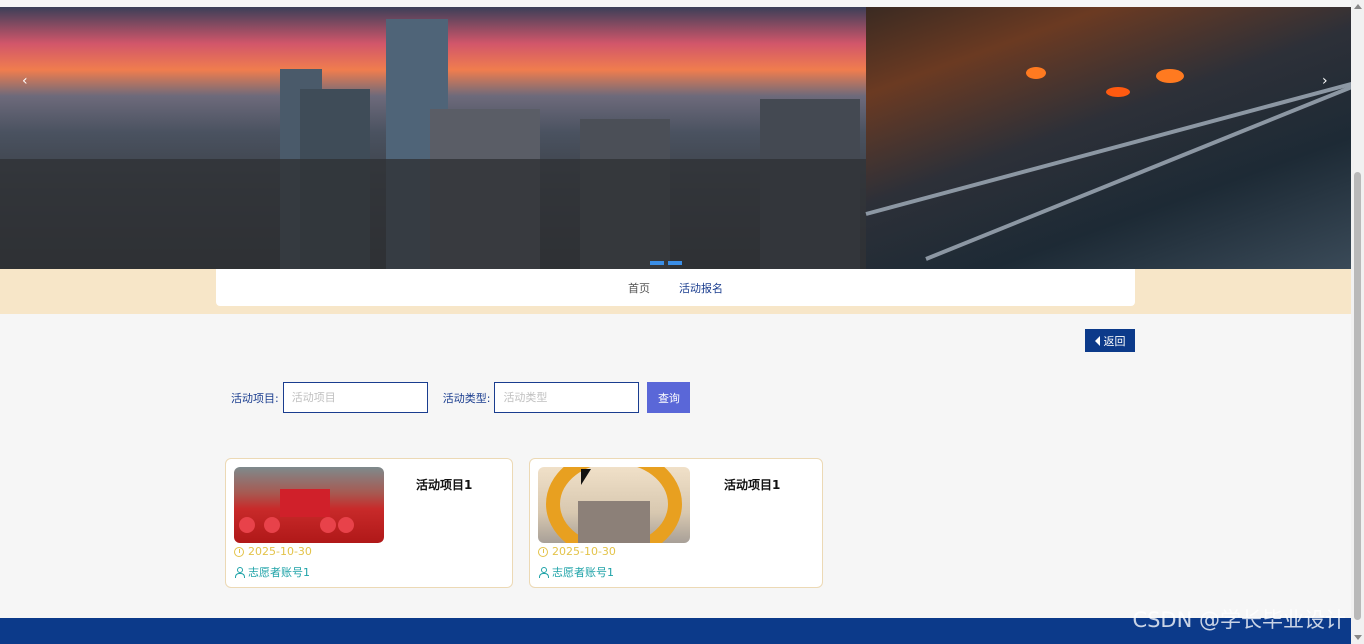 The image size is (1364, 644). I want to click on banner-slide-railway, so click(1108, 138).